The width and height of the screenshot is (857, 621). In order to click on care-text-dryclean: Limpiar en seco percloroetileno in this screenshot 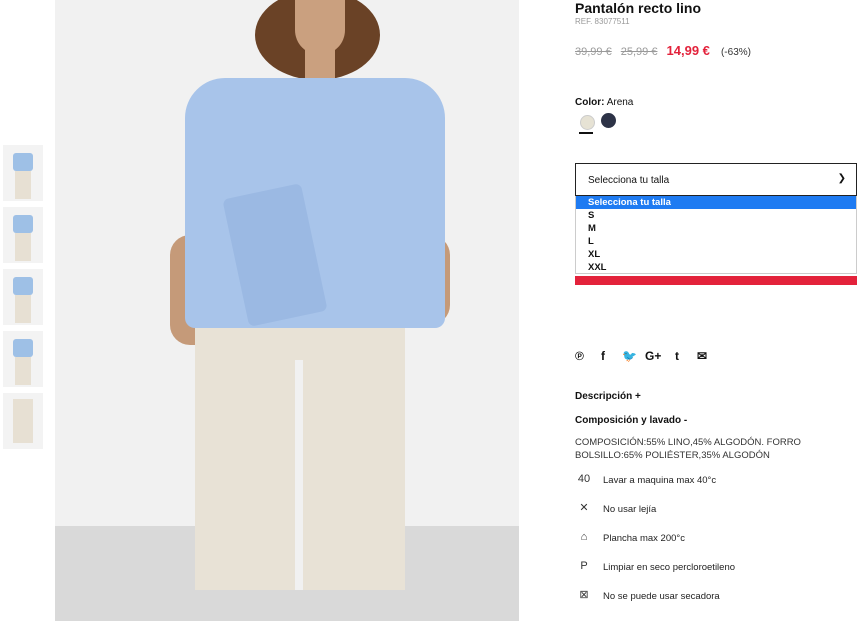, I will do `click(669, 567)`.